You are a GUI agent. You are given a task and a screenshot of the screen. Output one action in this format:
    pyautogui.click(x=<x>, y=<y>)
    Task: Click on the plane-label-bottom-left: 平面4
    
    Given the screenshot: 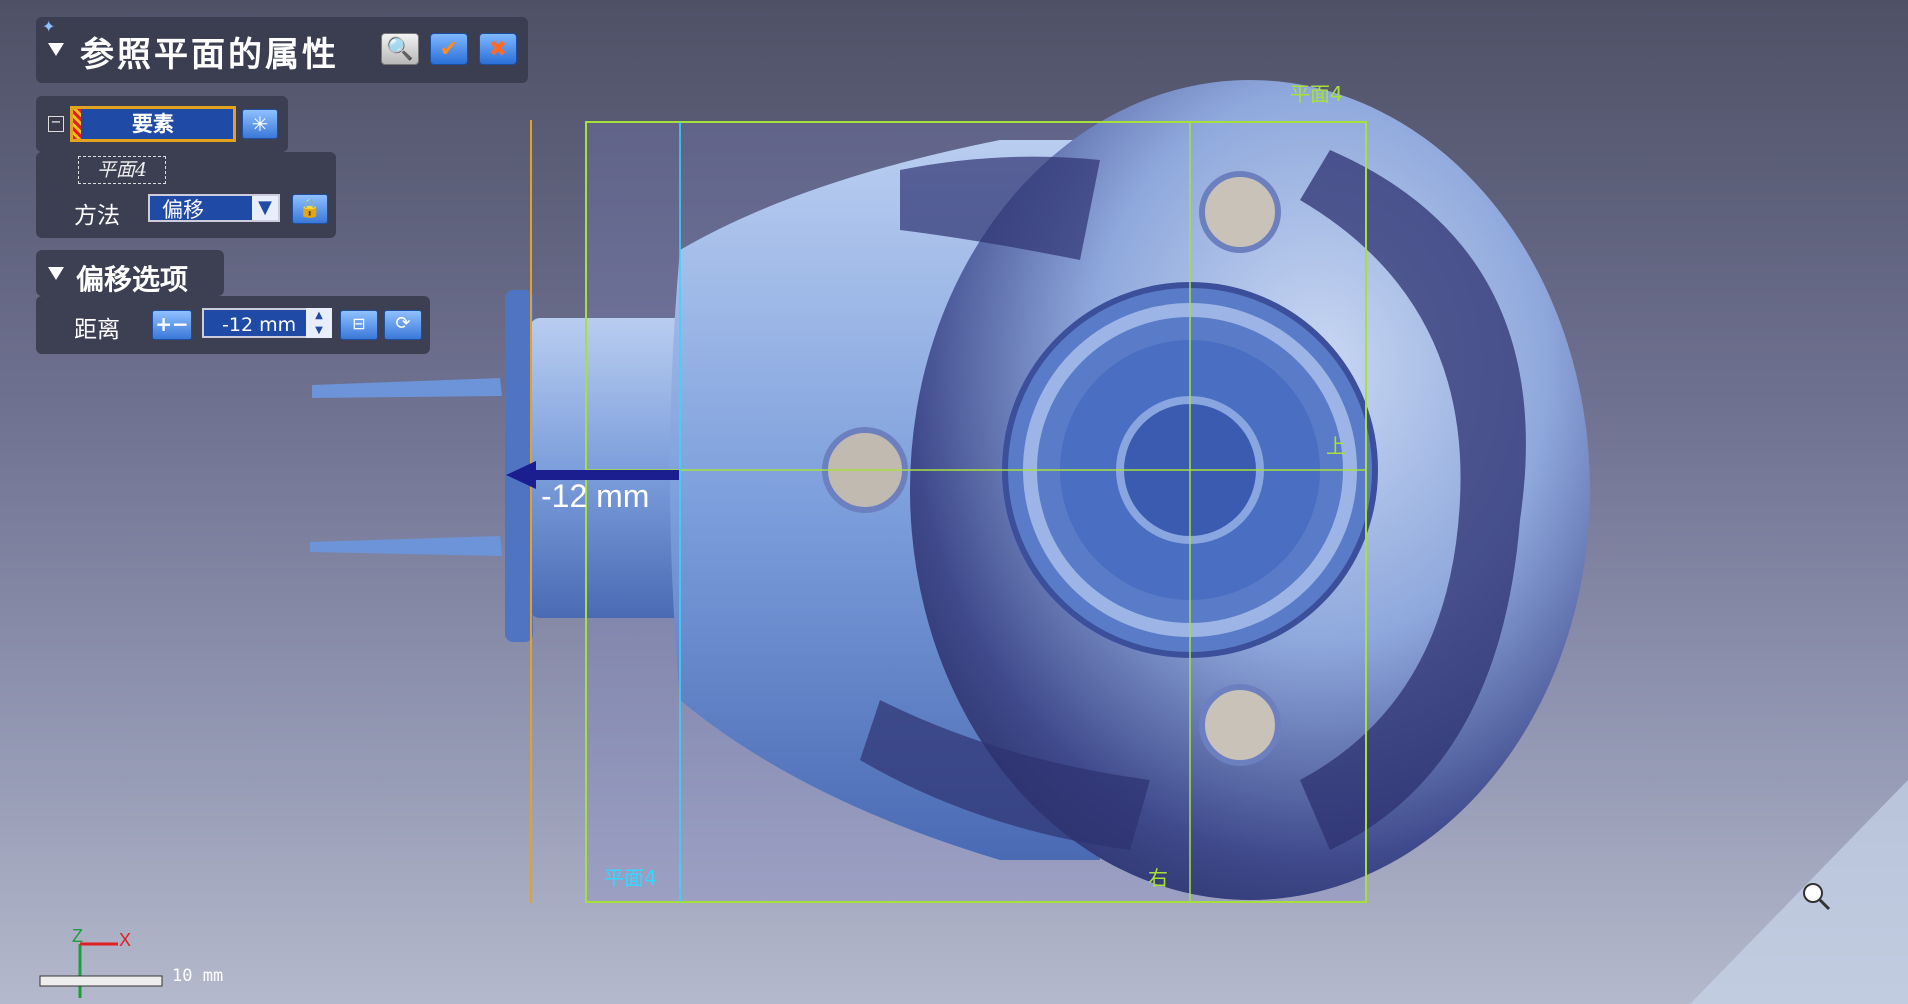 What is the action you would take?
    pyautogui.click(x=630, y=878)
    